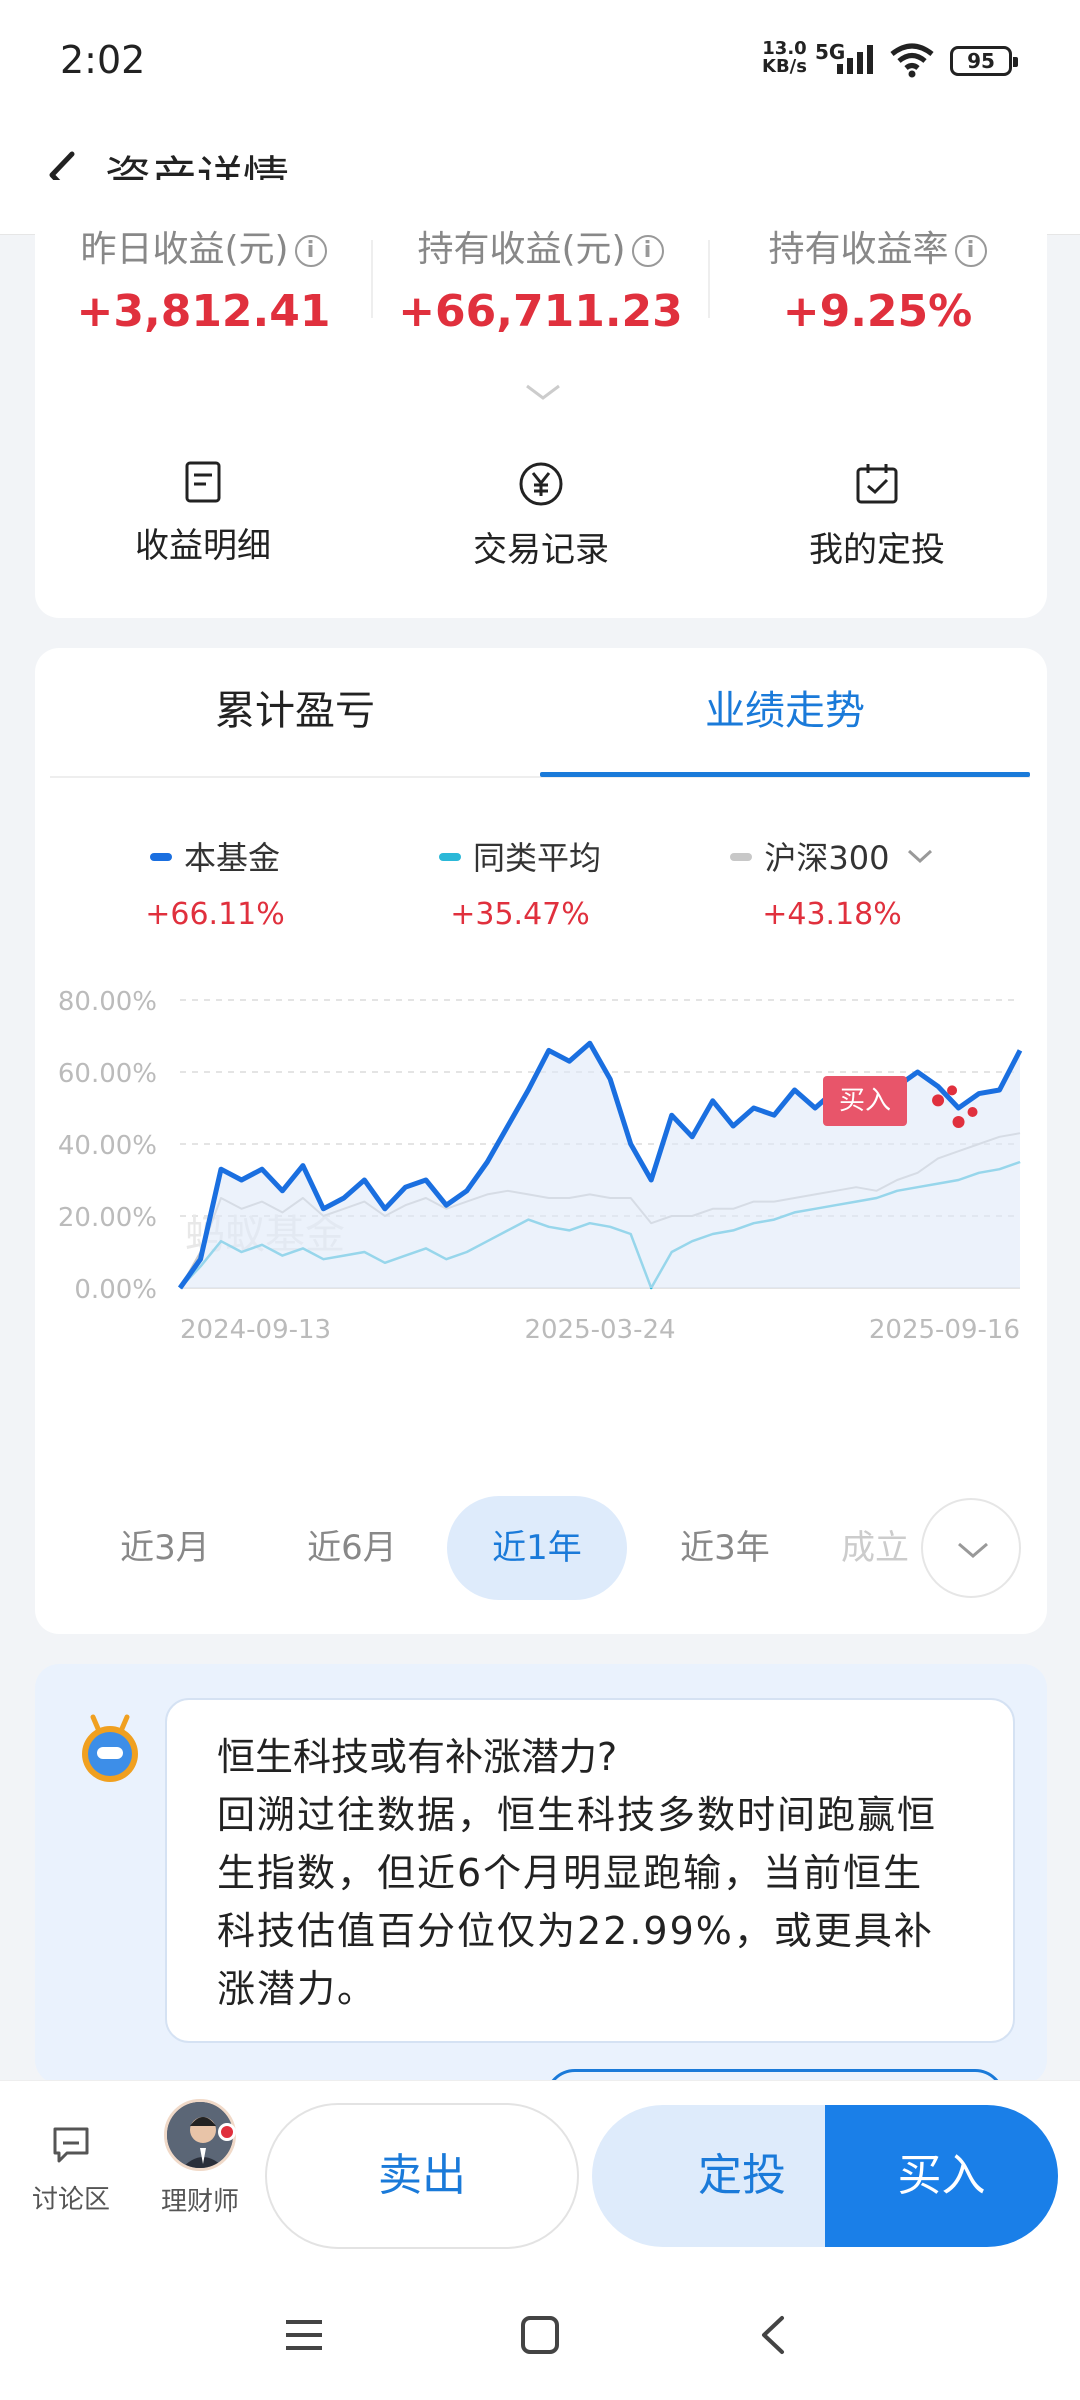  What do you see at coordinates (877, 311) in the screenshot?
I see `stat-value: +9.25%` at bounding box center [877, 311].